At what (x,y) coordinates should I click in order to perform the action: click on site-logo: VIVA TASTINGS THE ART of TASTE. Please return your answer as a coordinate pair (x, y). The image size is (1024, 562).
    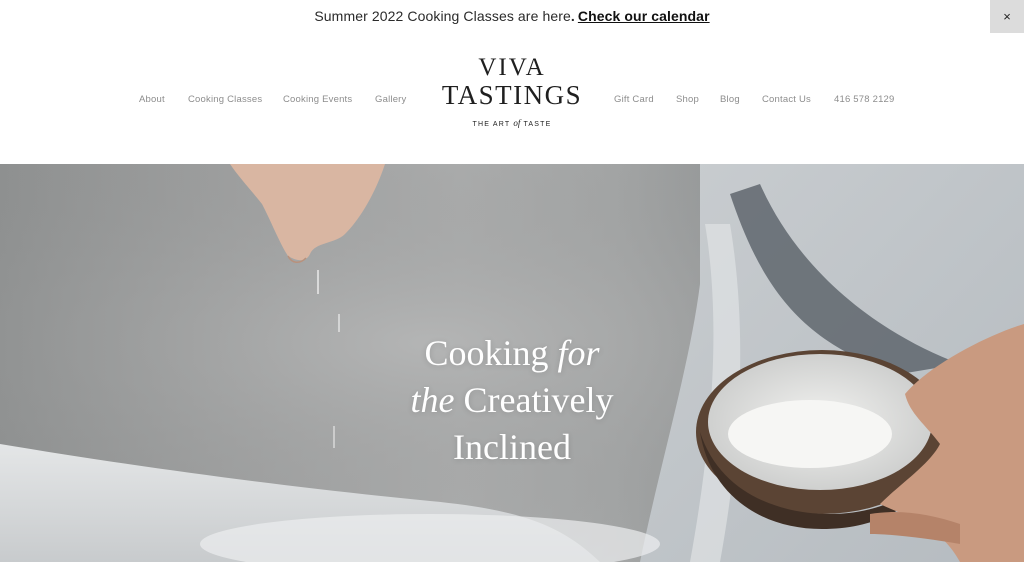
    Looking at the image, I should click on (512, 91).